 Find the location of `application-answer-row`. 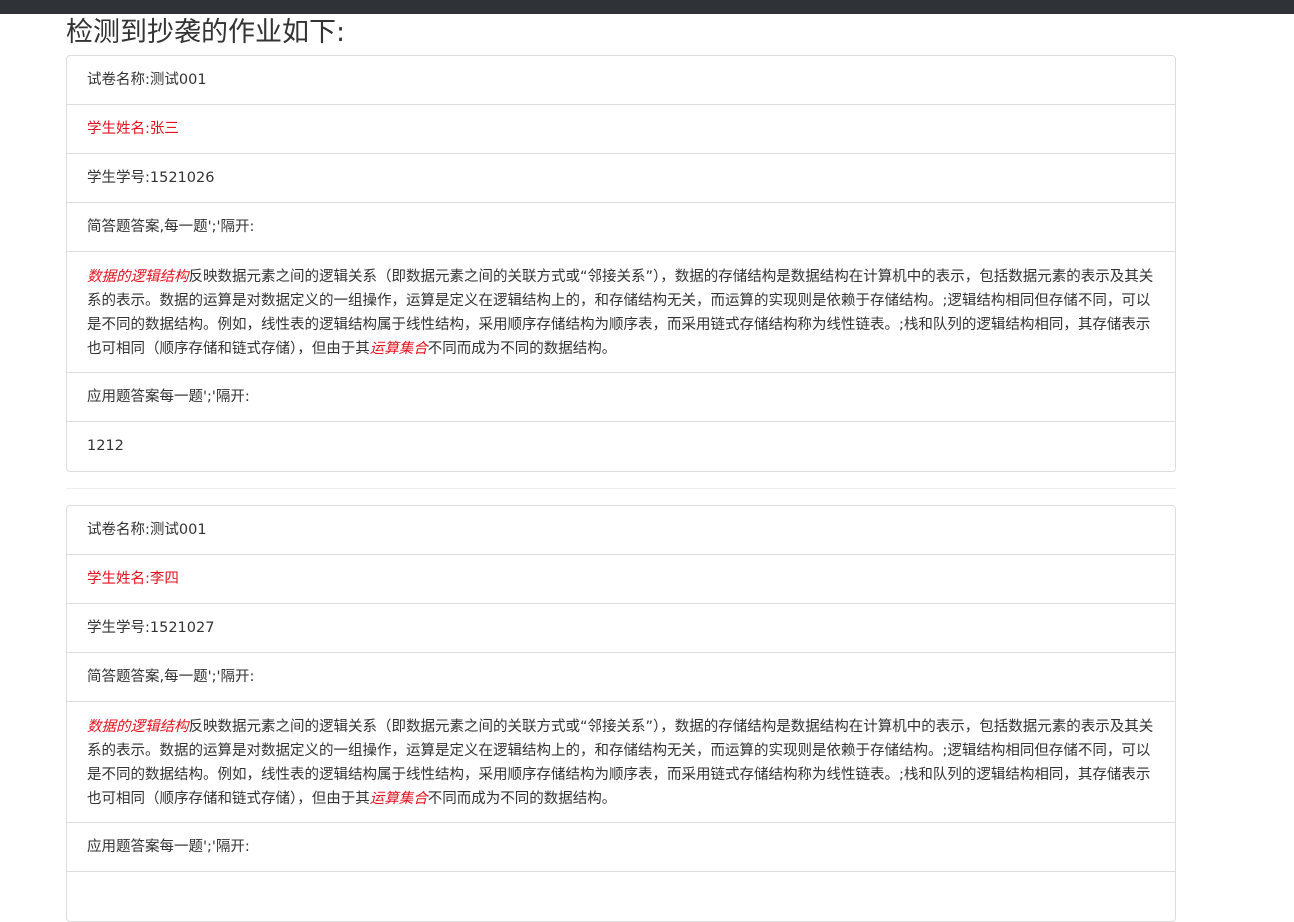

application-answer-row is located at coordinates (621, 896).